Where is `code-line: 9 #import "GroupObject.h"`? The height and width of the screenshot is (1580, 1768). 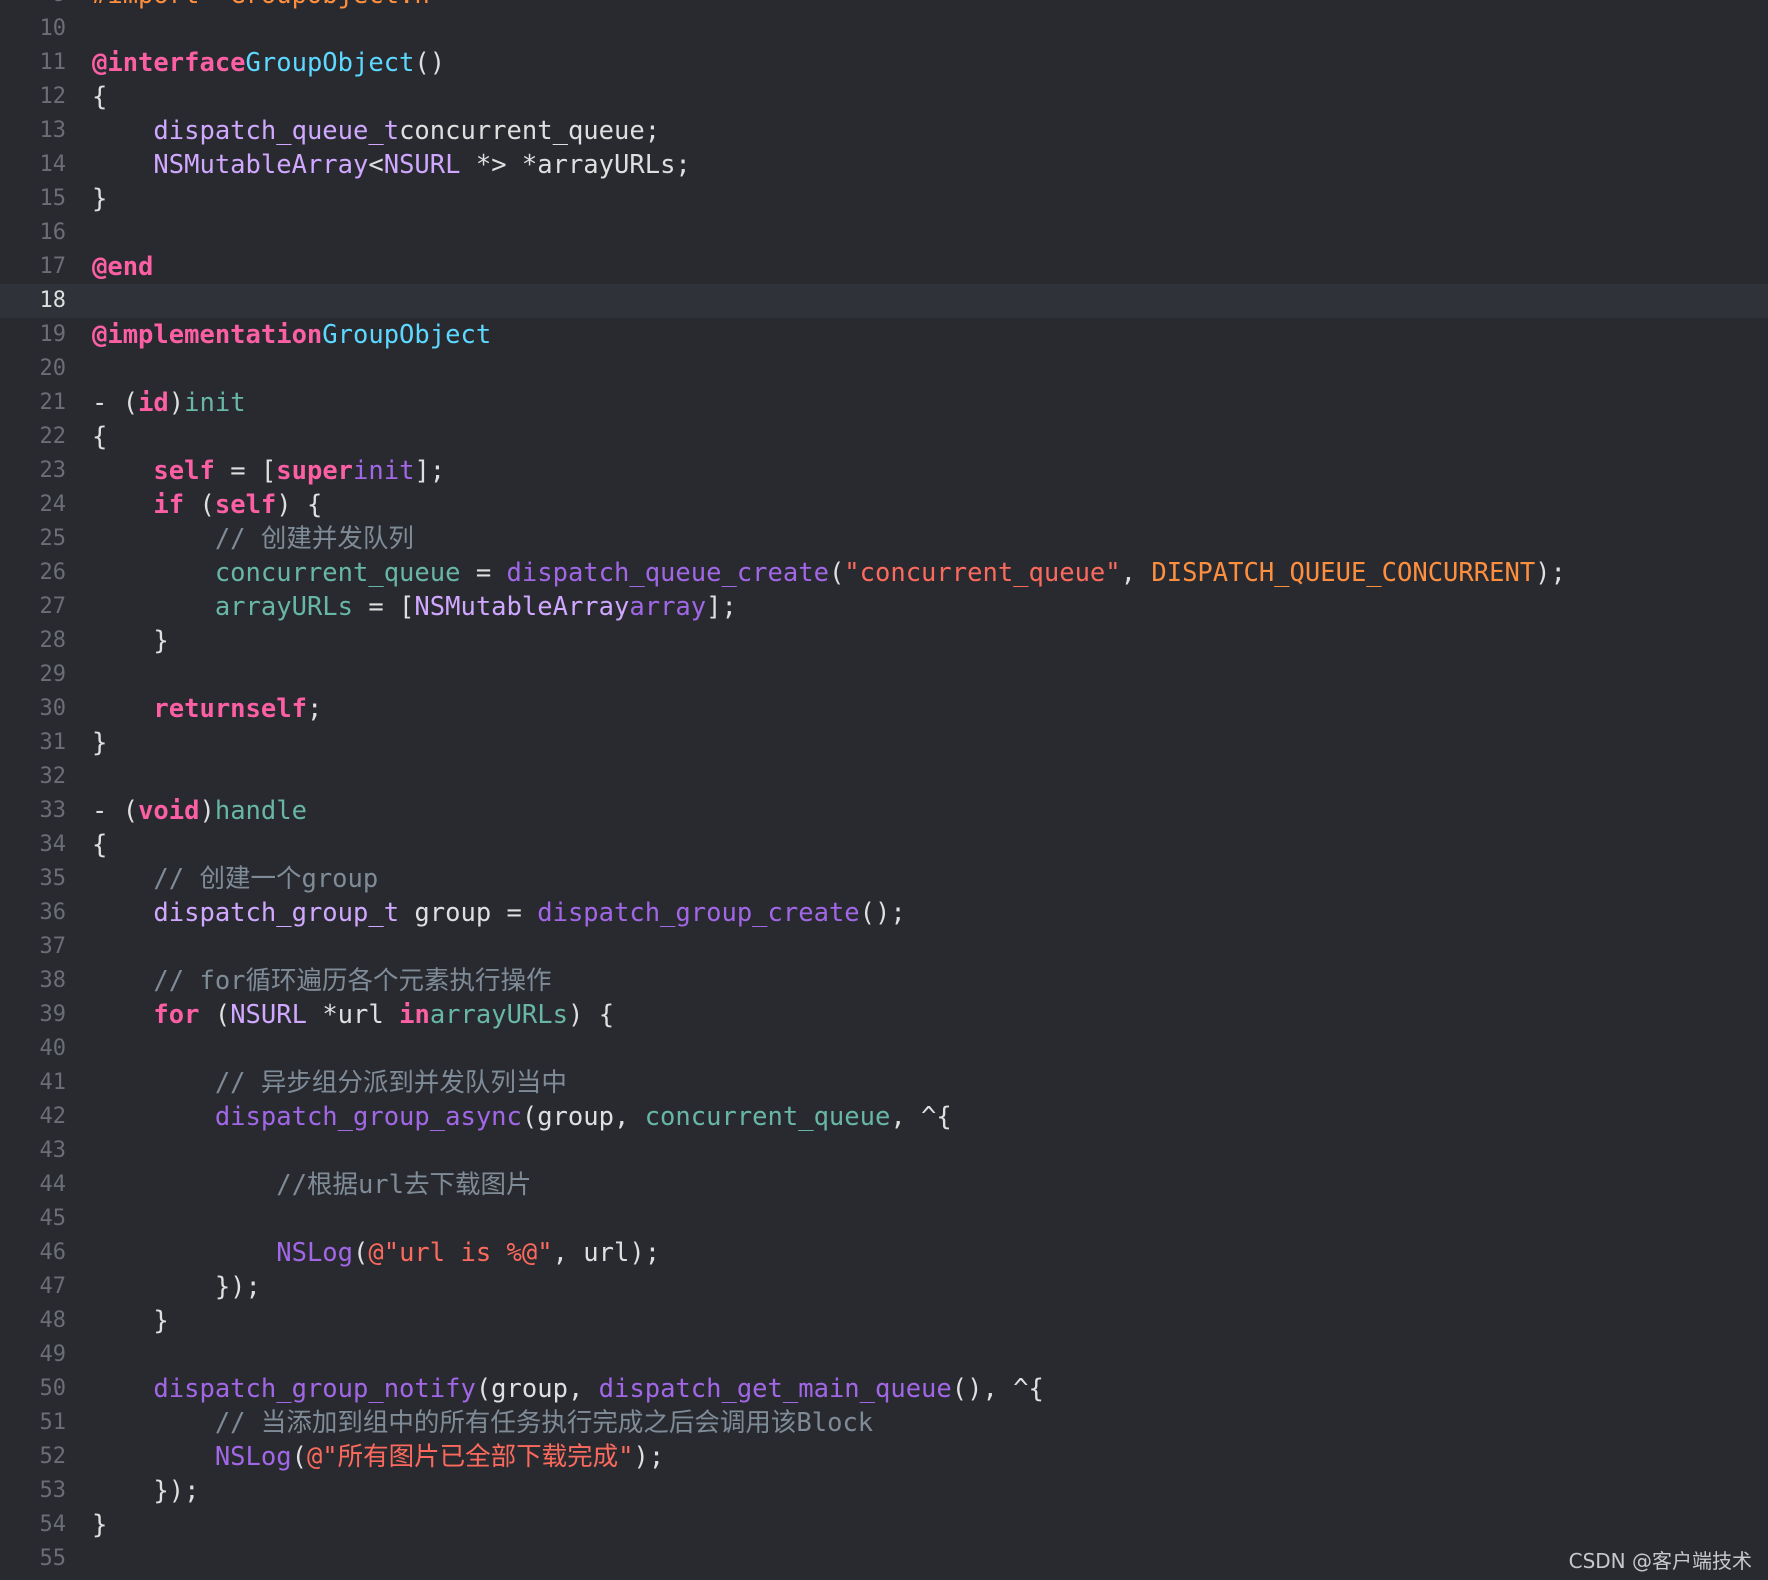 code-line: 9 #import "GroupObject.h" is located at coordinates (884, 6).